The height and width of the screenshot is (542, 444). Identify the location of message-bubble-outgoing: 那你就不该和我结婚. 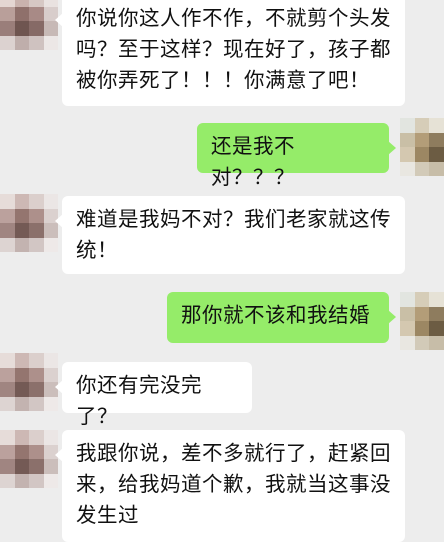
(281, 317).